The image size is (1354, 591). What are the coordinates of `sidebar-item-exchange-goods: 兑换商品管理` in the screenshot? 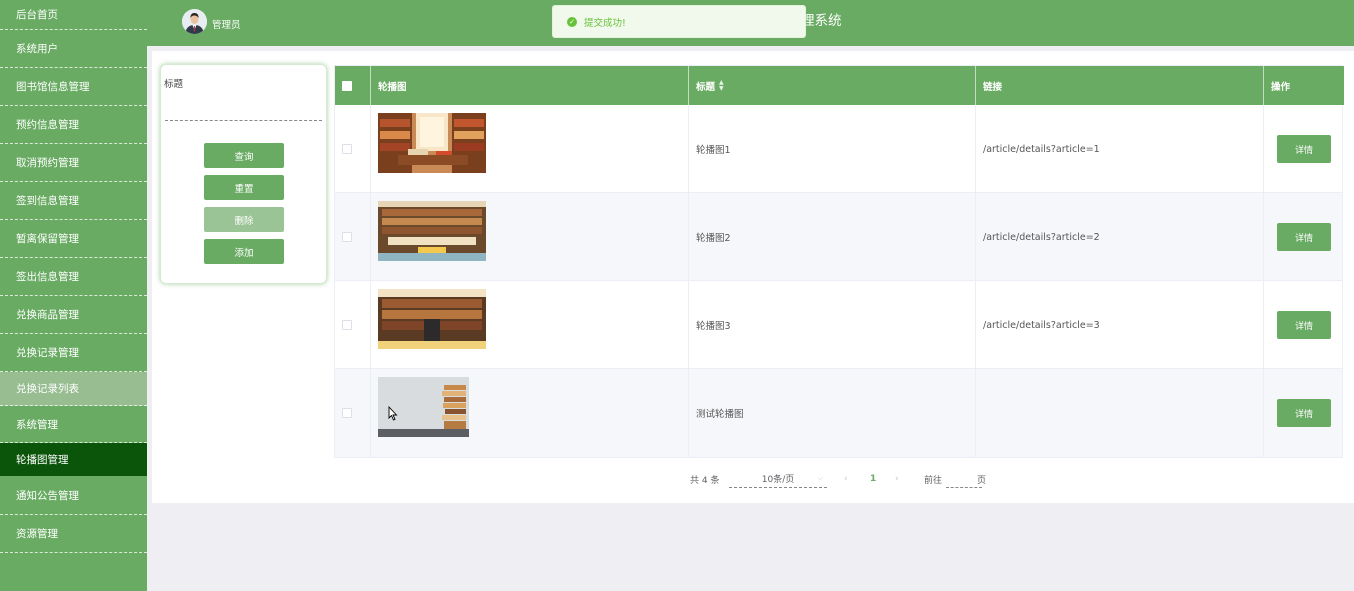 It's located at (73, 315).